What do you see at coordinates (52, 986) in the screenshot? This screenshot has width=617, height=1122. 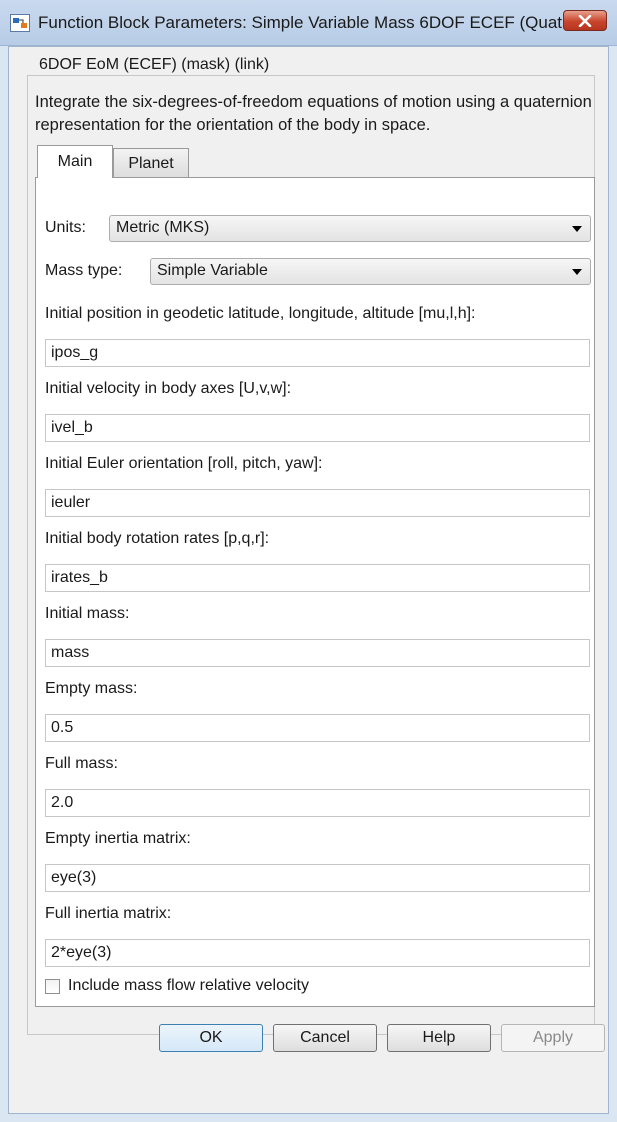 I see `mass-flow-checkbox` at bounding box center [52, 986].